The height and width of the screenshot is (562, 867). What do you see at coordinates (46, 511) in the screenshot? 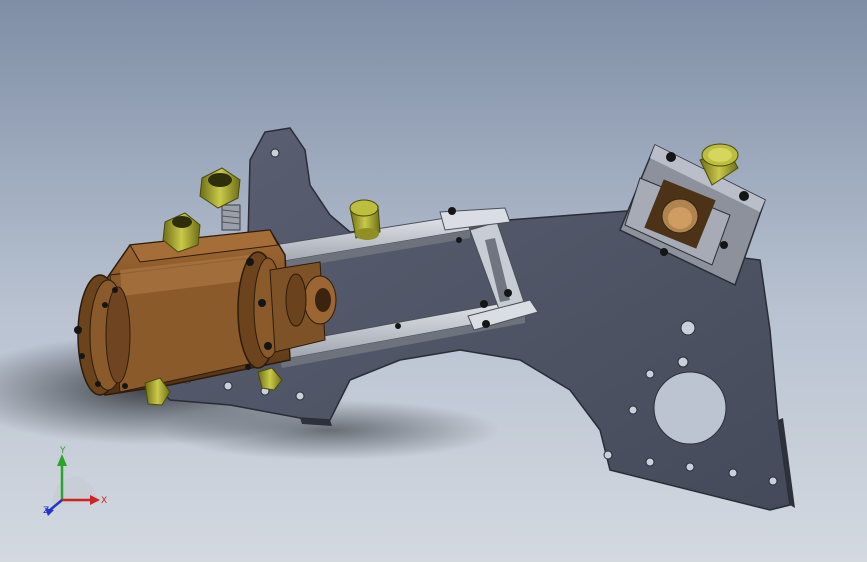
I see `z-axis-label: Z` at bounding box center [46, 511].